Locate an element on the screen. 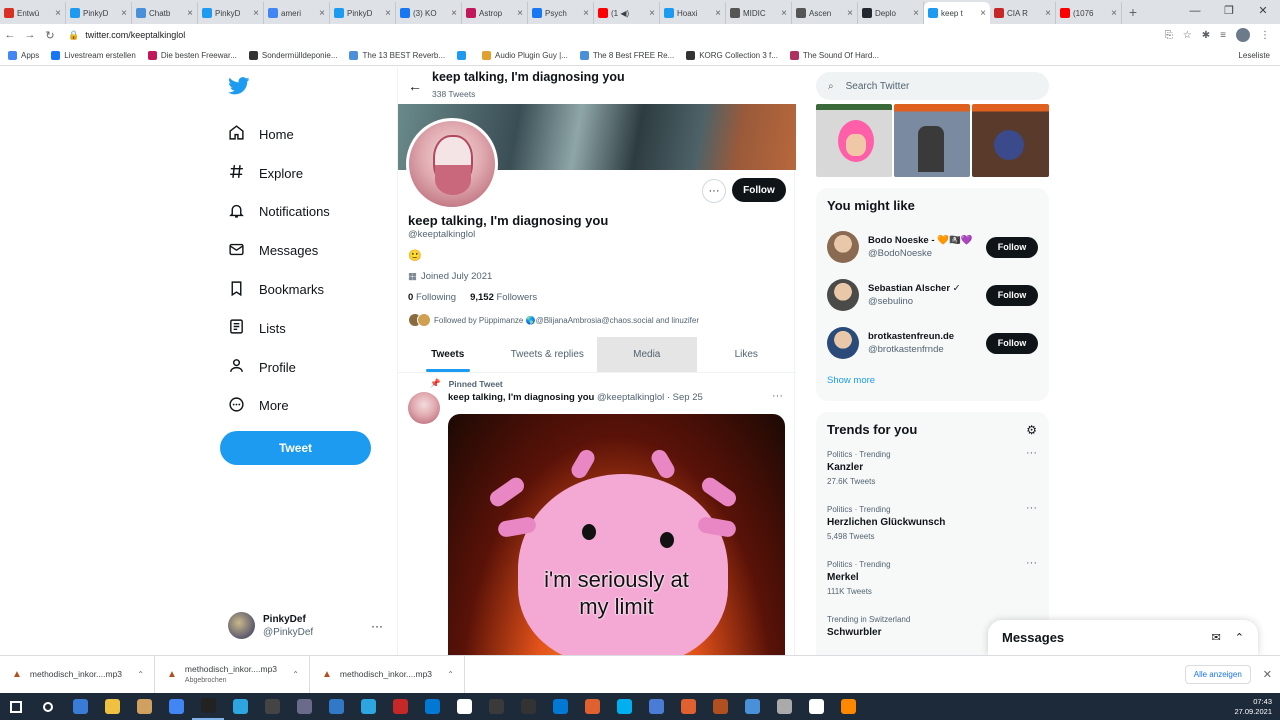 The width and height of the screenshot is (1280, 720). gear-icon: ⚙ is located at coordinates (1031, 430).